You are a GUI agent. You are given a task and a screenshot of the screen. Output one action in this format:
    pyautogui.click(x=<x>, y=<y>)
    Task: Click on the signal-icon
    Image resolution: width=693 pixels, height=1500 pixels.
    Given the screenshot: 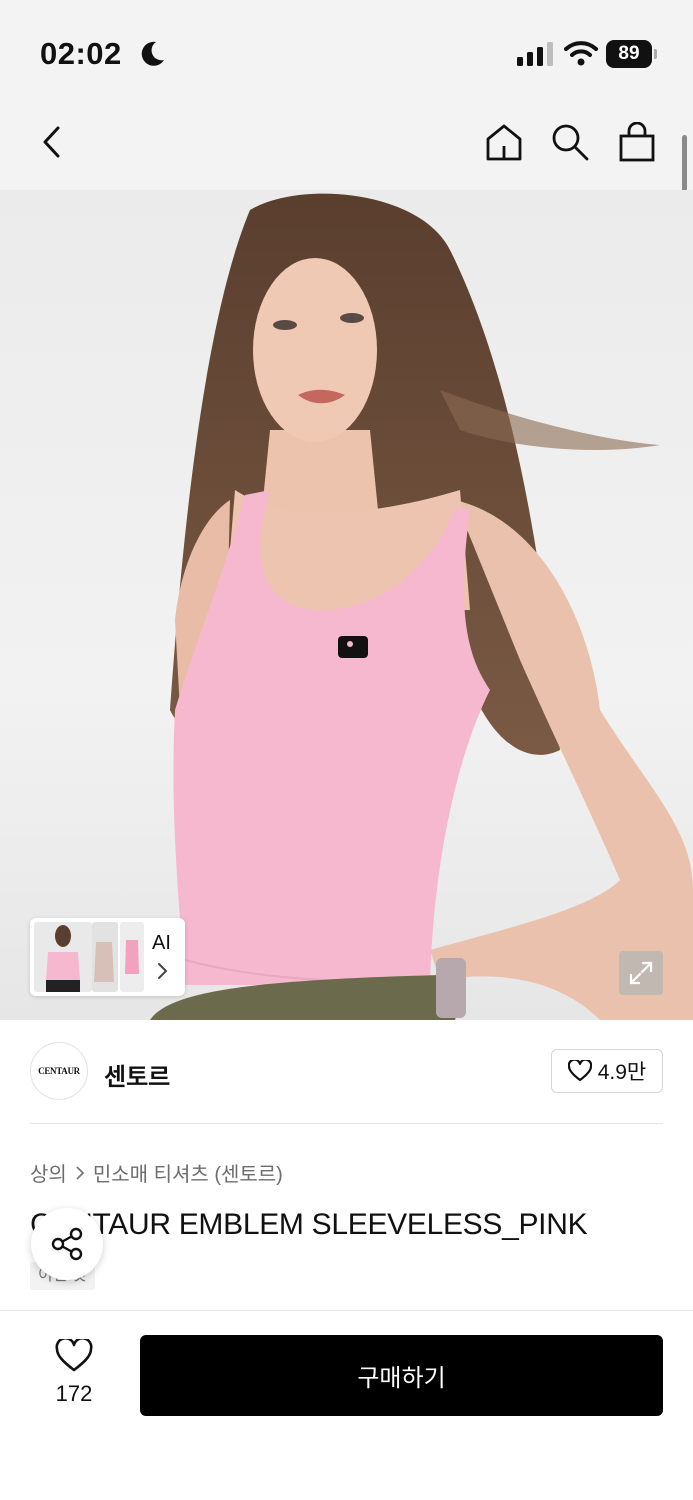 What is the action you would take?
    pyautogui.click(x=535, y=54)
    